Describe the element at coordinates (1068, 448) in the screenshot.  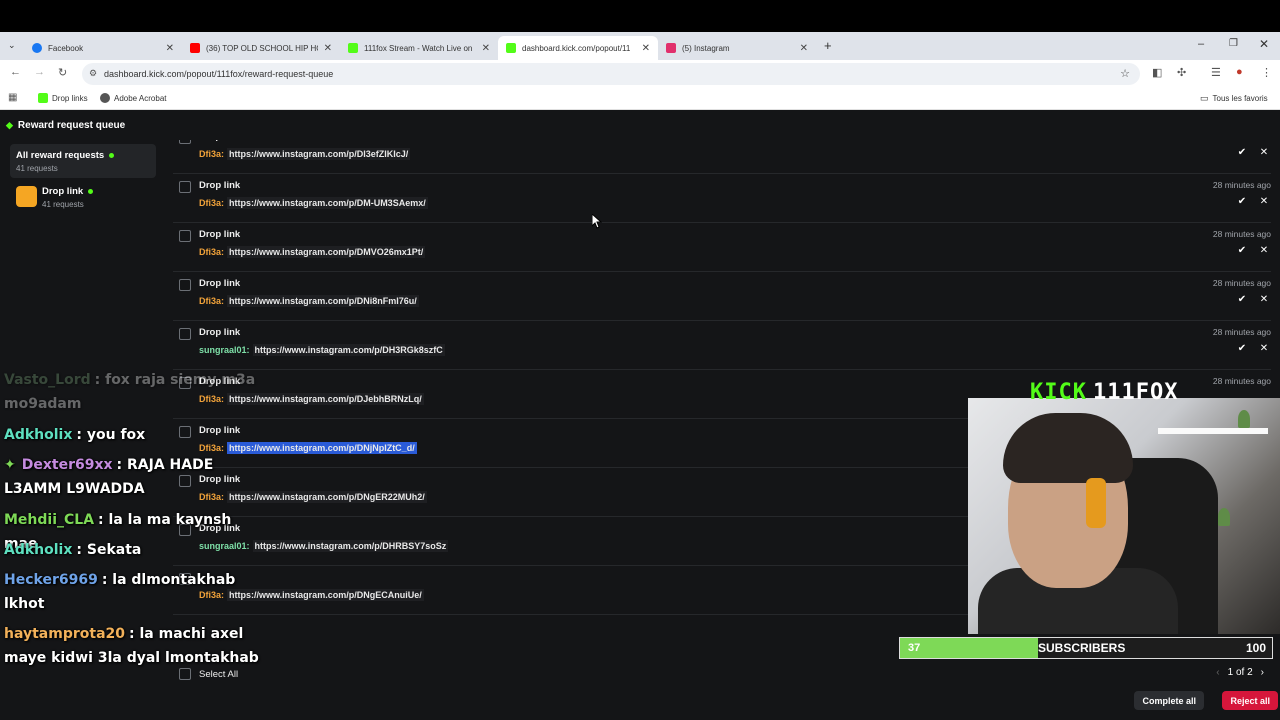
I see `streamer-hair` at that location.